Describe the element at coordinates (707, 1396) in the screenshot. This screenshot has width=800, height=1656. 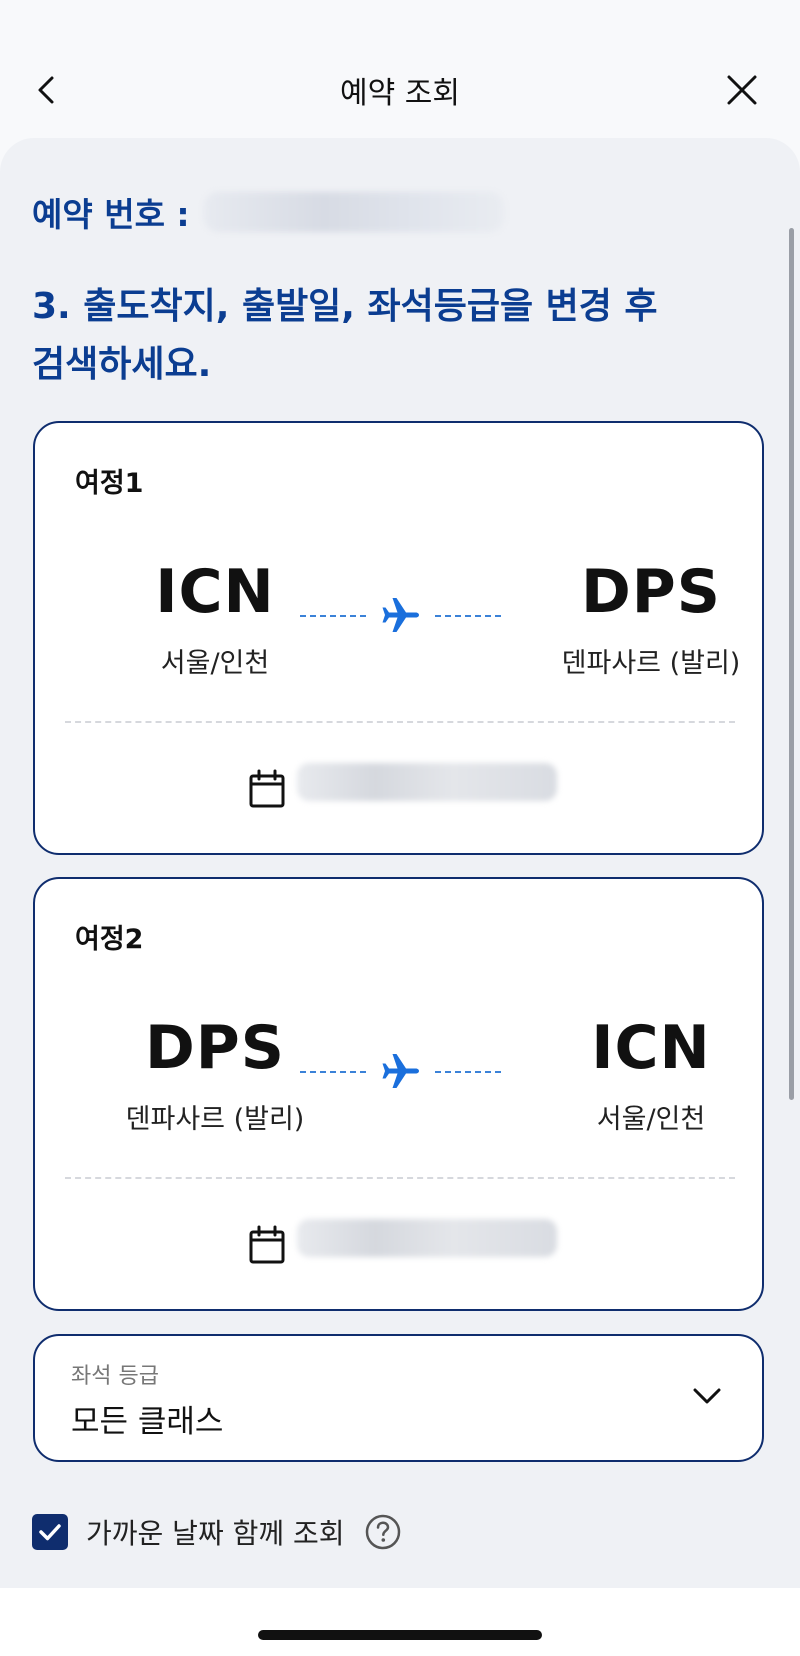
I see `chevron-down-icon` at that location.